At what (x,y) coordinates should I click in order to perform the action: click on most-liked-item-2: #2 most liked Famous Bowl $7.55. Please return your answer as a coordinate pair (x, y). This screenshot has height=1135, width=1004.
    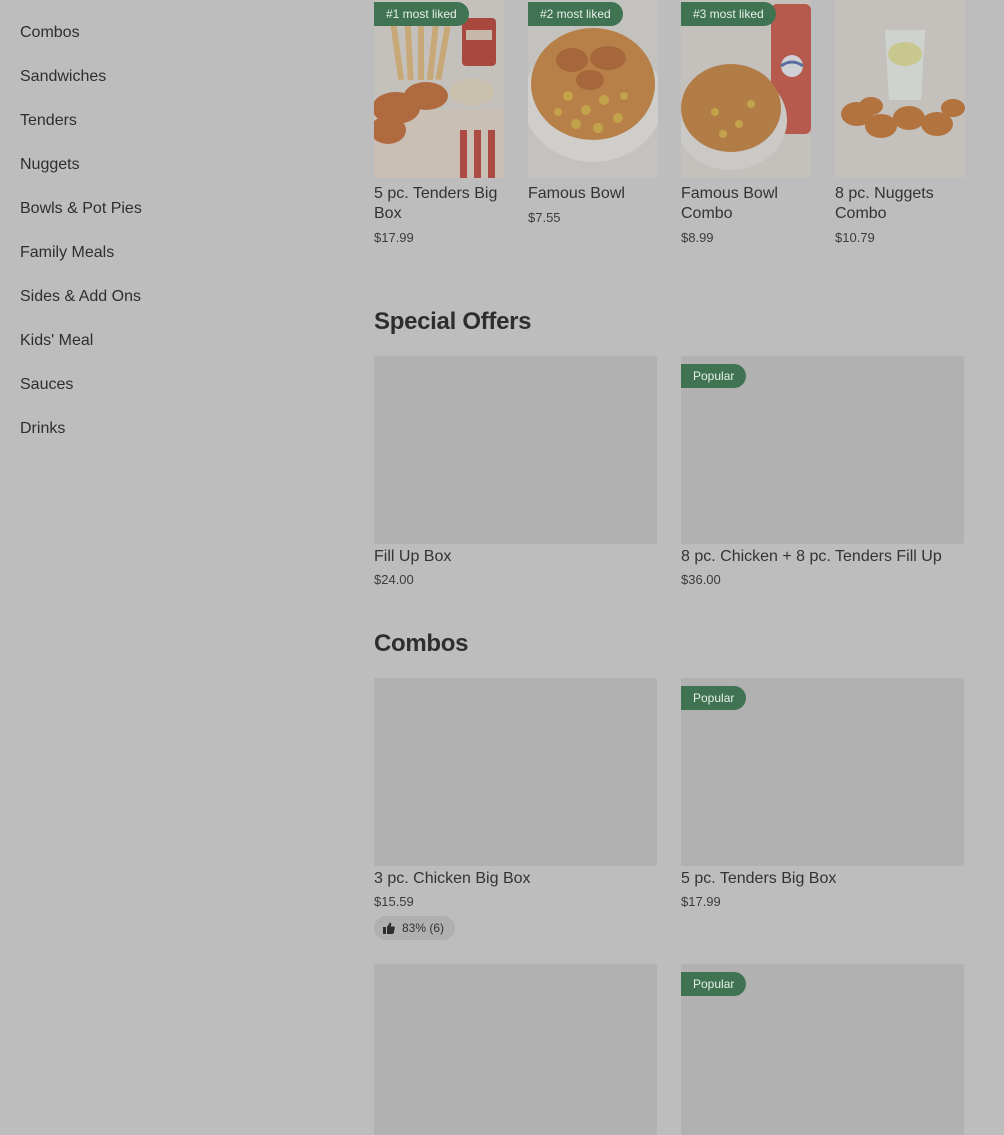
    Looking at the image, I should click on (593, 112).